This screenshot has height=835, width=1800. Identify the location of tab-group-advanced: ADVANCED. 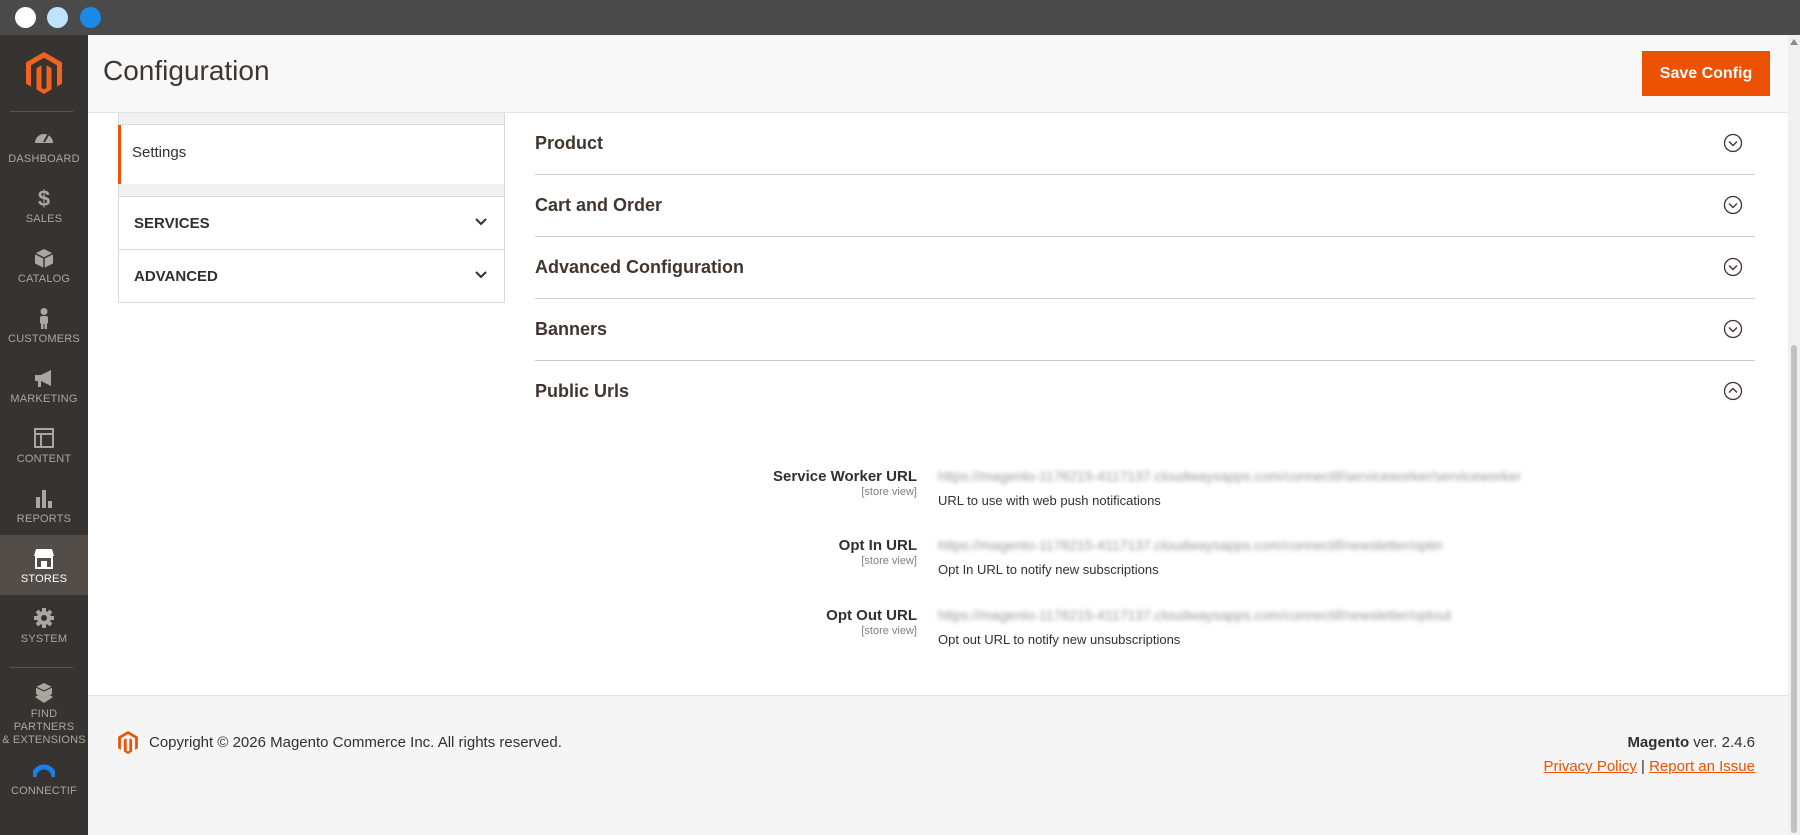
(311, 276).